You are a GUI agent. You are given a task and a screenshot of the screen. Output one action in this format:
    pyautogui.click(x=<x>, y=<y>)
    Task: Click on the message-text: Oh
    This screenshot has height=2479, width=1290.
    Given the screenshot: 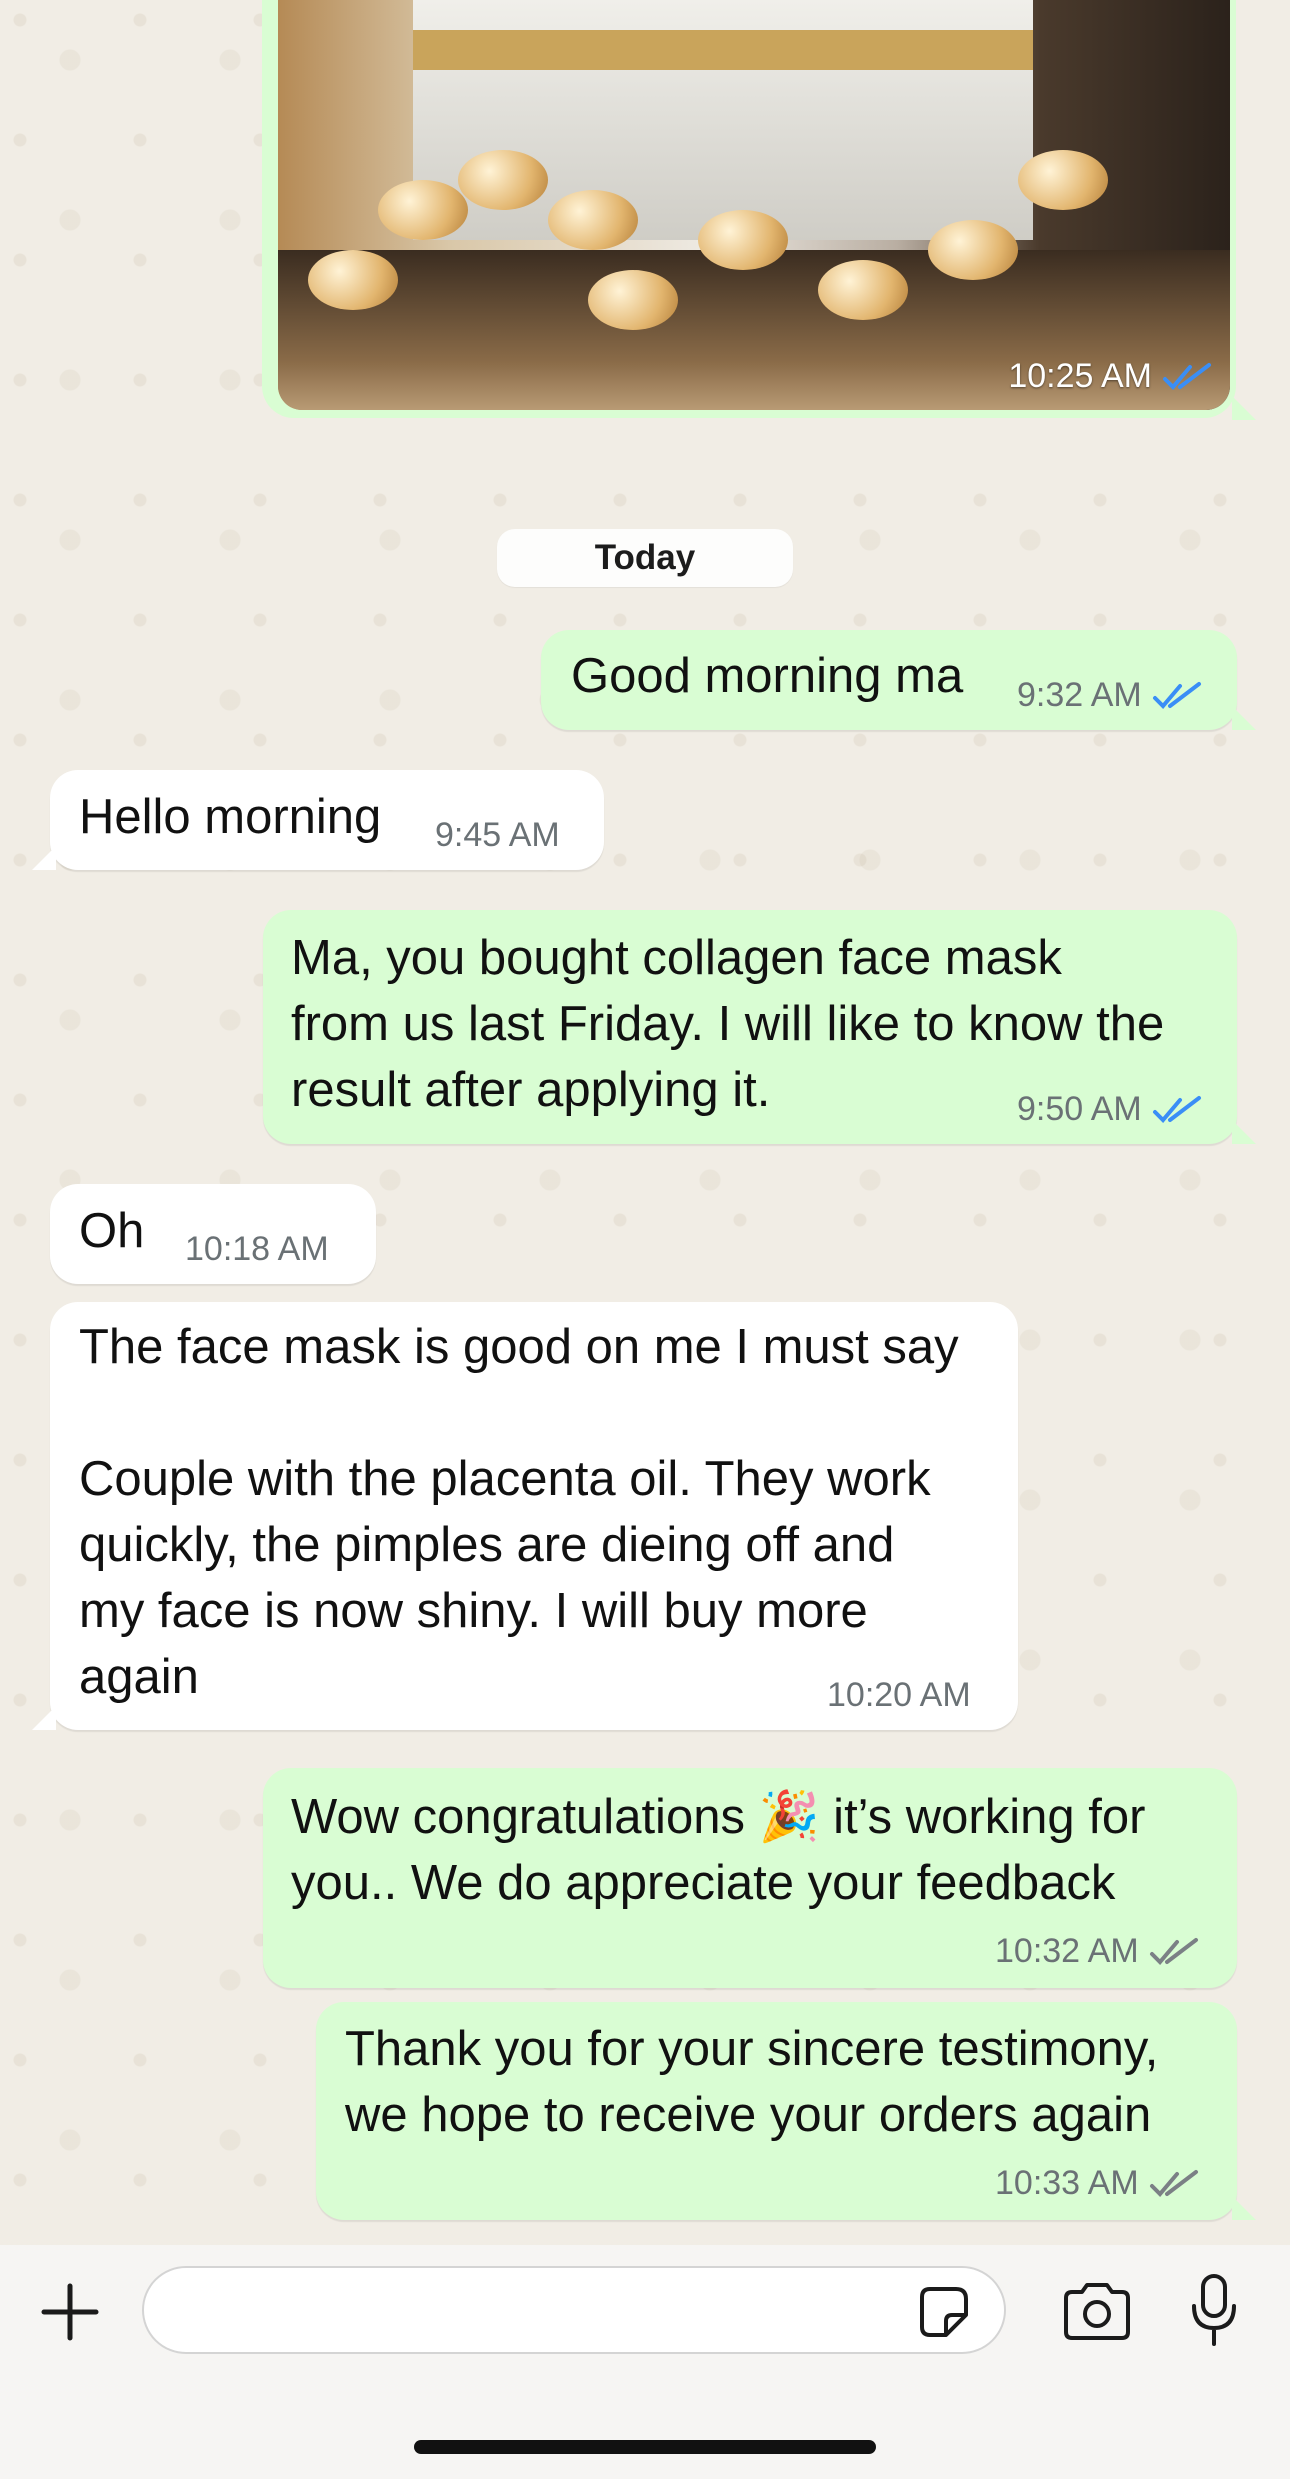 What is the action you would take?
    pyautogui.click(x=112, y=1231)
    